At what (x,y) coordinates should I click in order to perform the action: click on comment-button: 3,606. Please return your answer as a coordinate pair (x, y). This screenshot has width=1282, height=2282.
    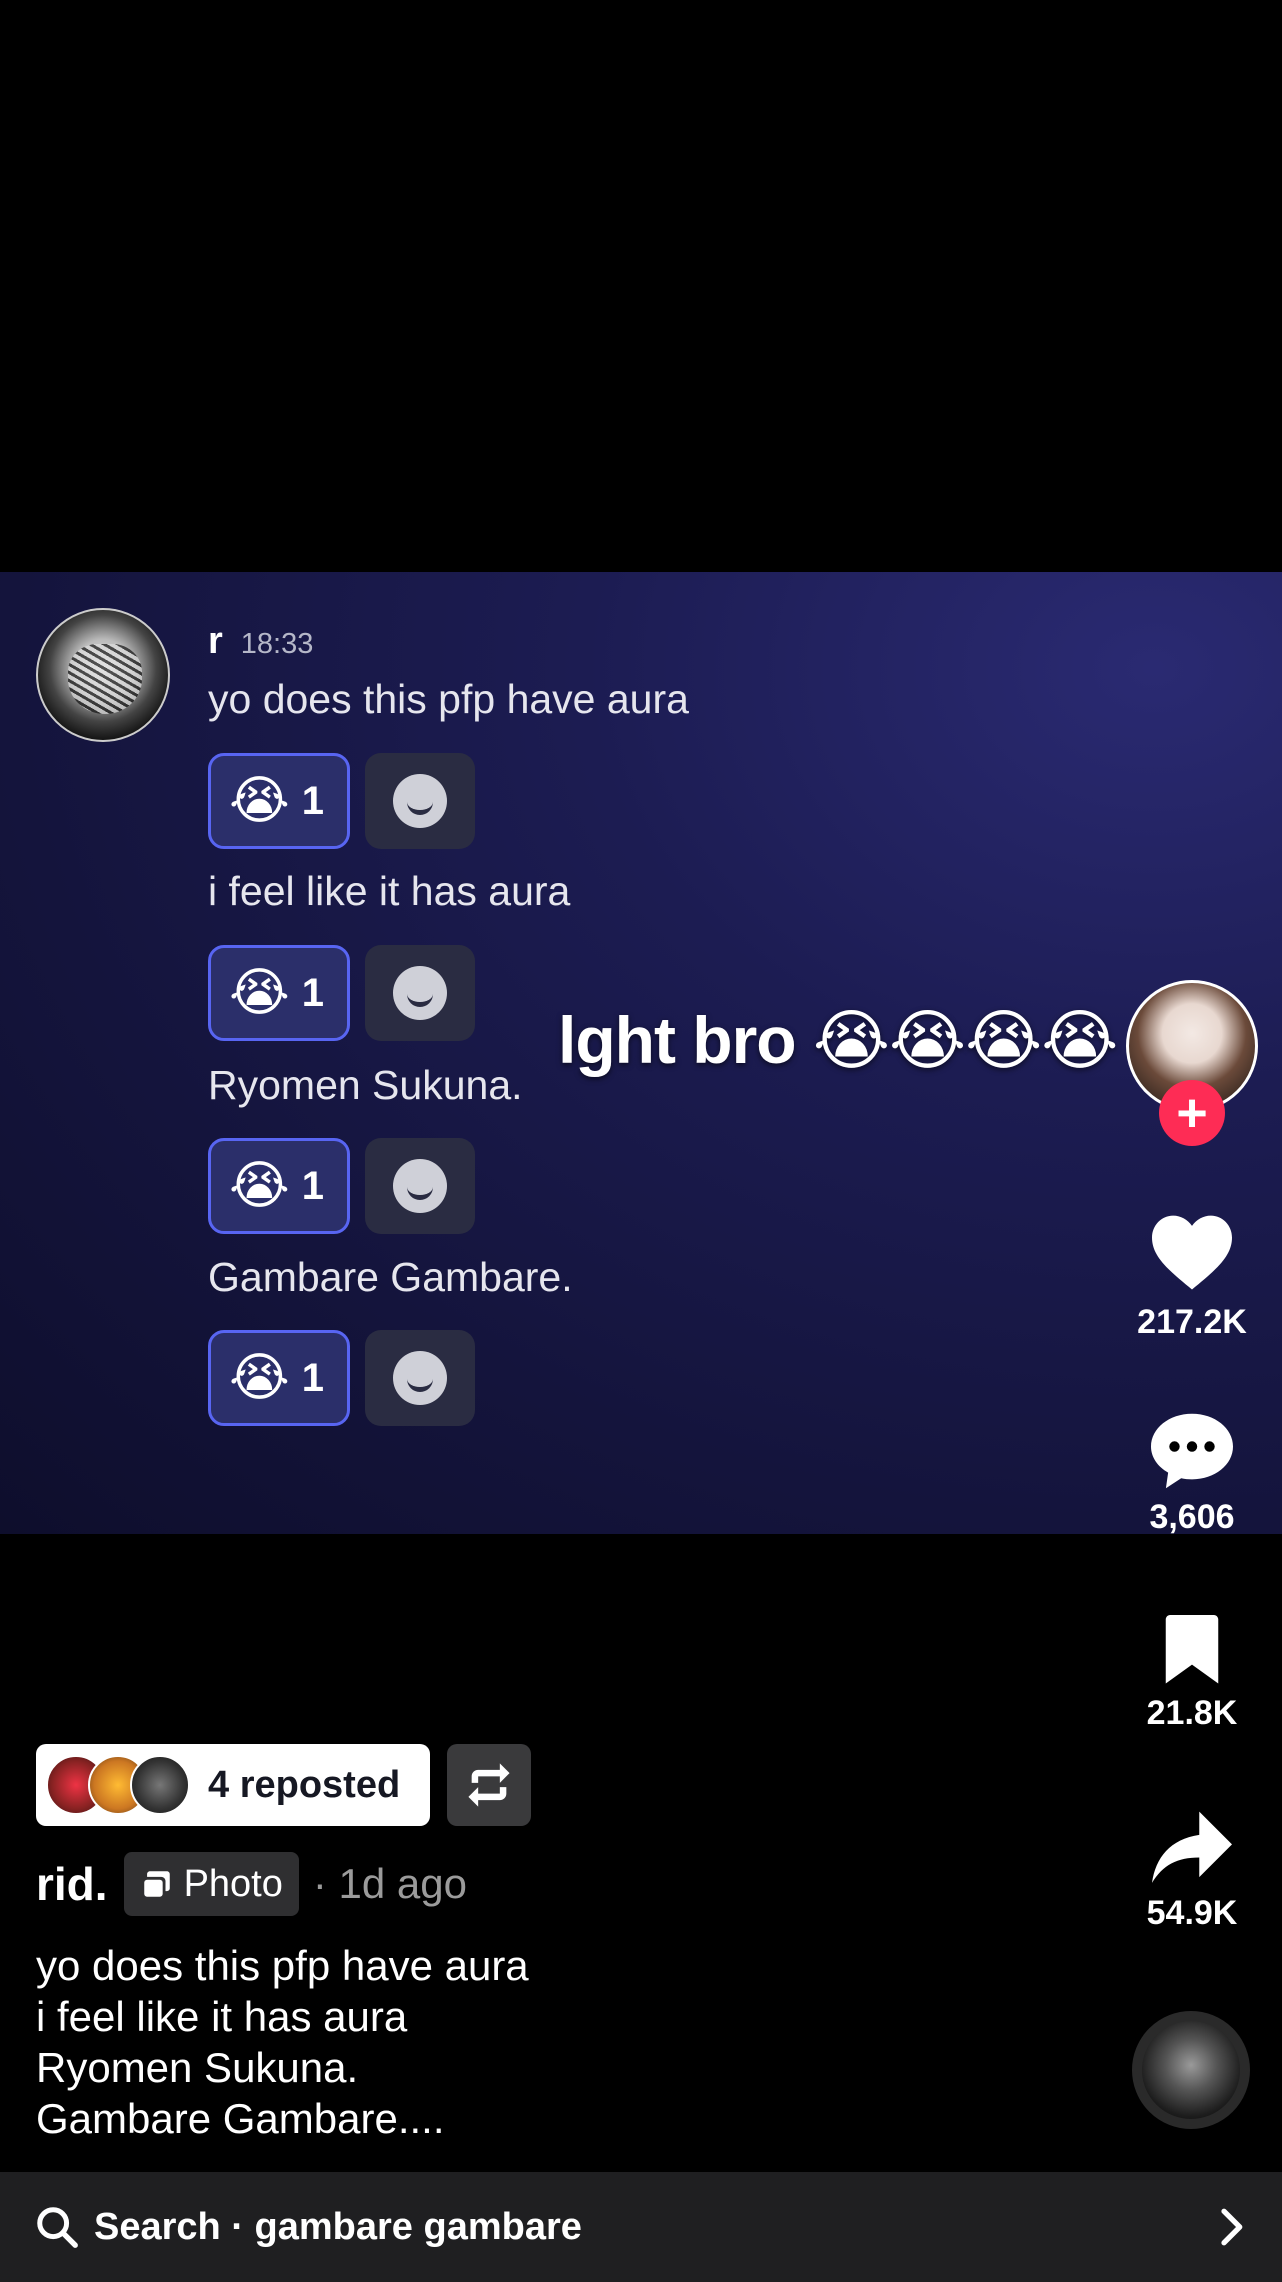
    Looking at the image, I should click on (1192, 1473).